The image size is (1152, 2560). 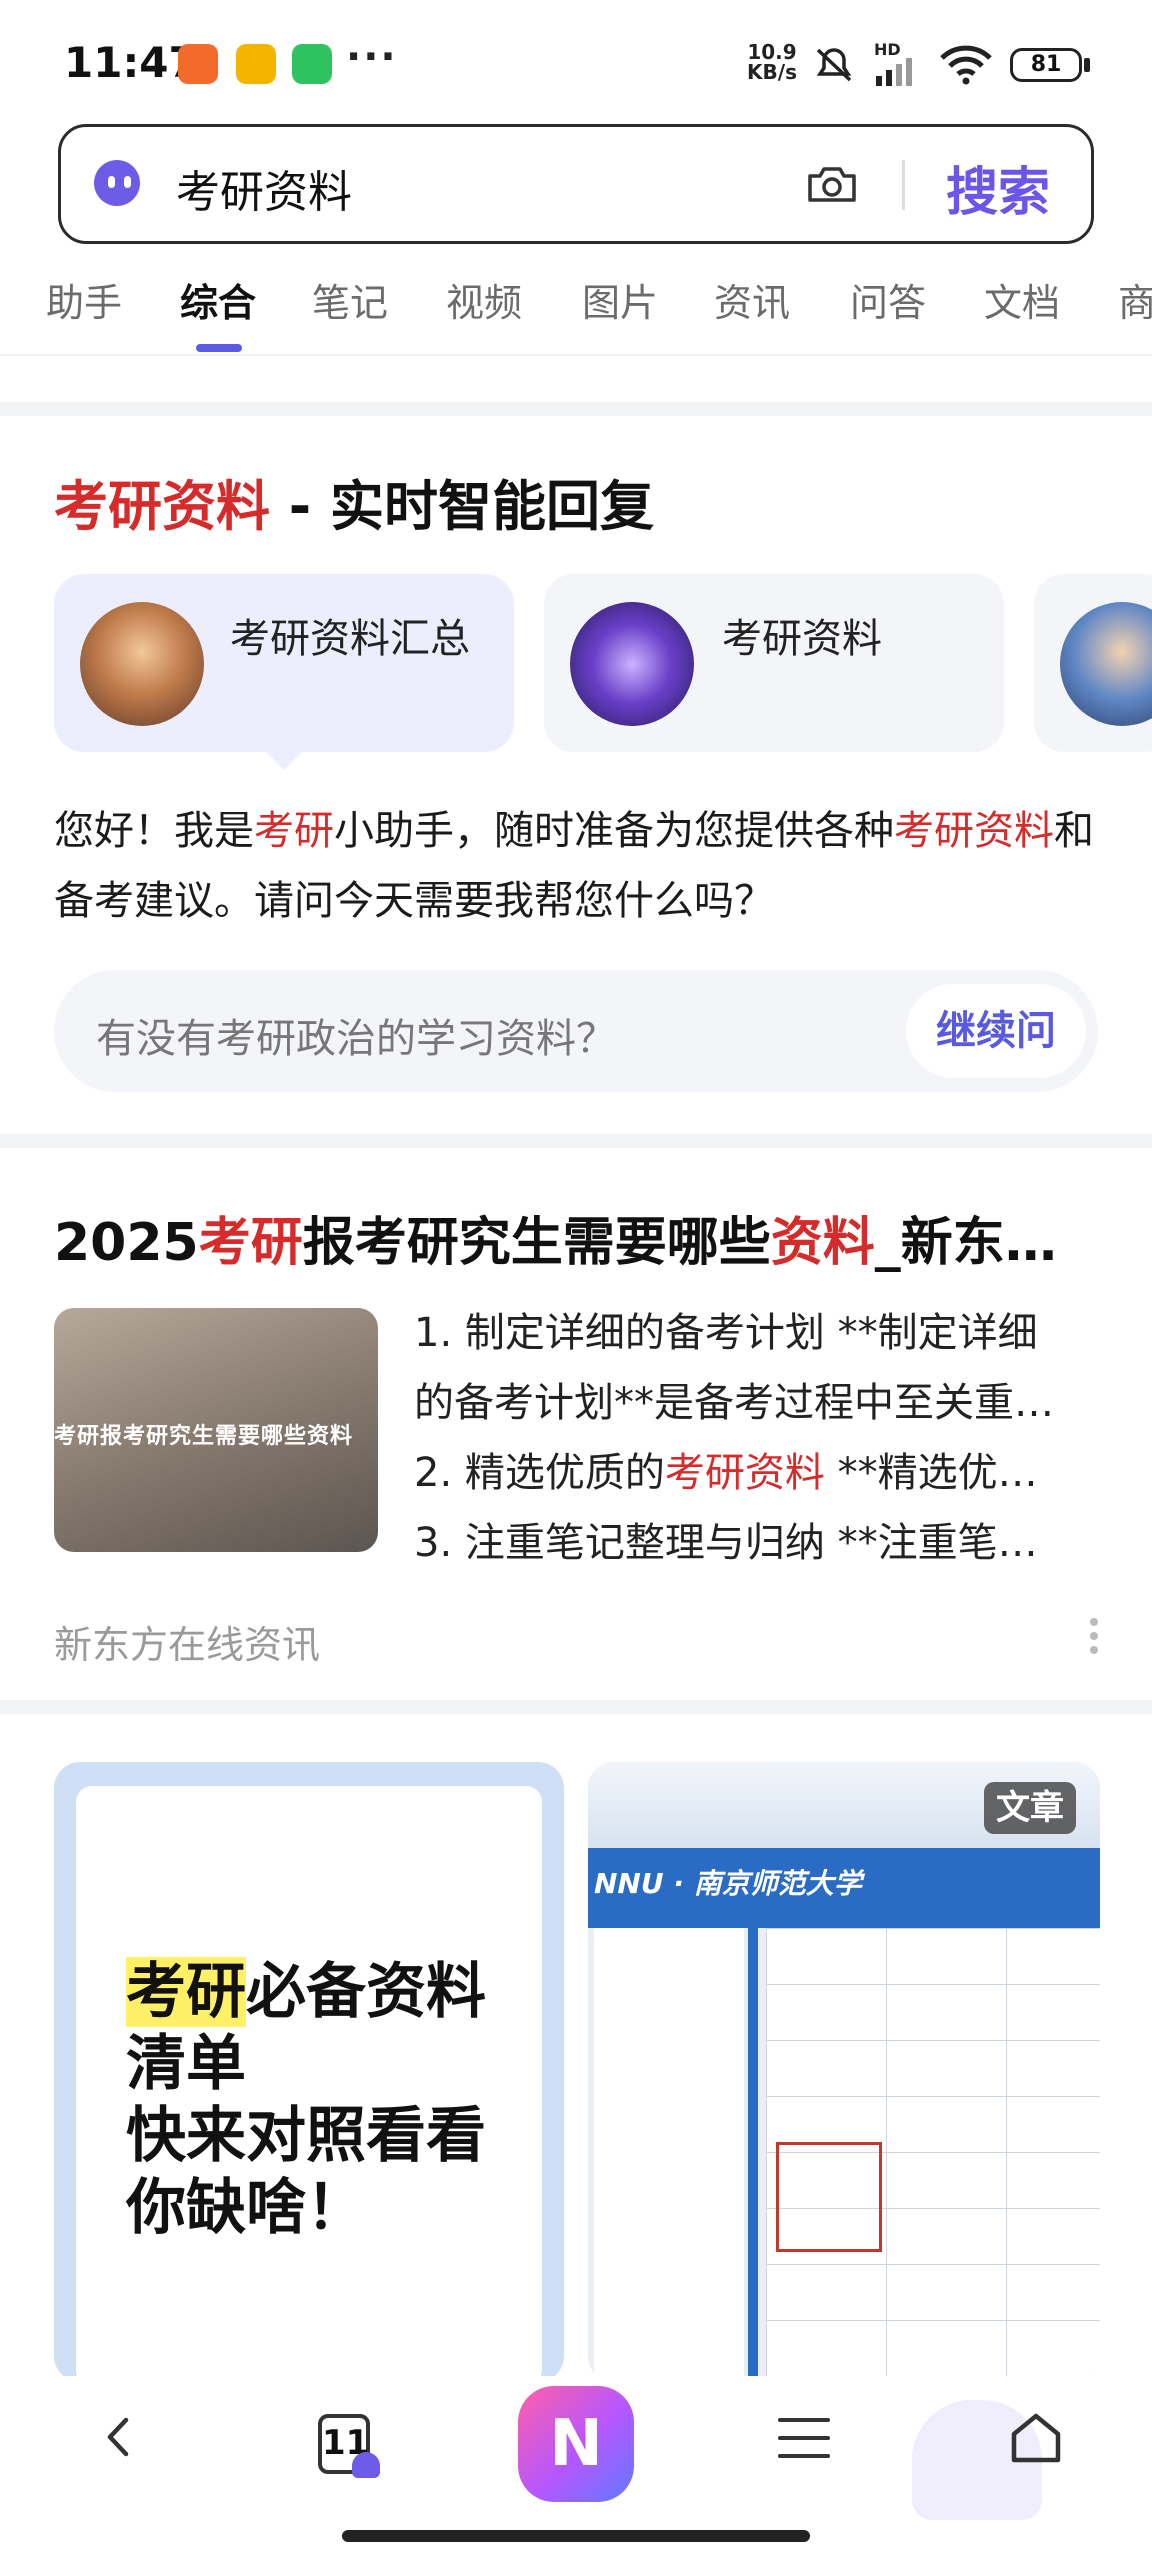 What do you see at coordinates (752, 299) in the screenshot?
I see `tab-news: 资讯` at bounding box center [752, 299].